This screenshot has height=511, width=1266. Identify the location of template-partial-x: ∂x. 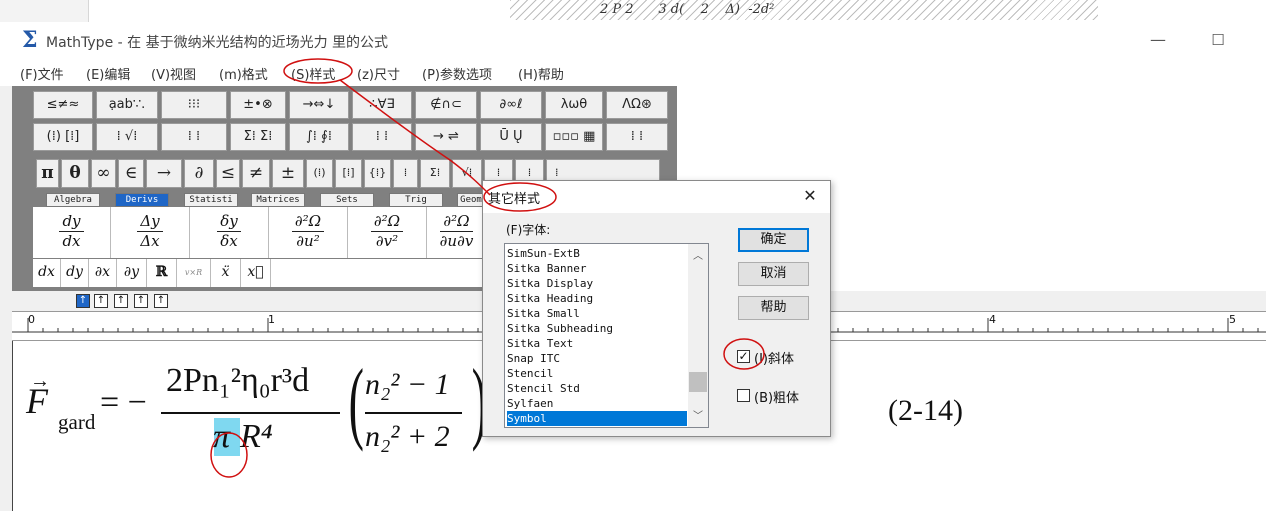
(103, 273).